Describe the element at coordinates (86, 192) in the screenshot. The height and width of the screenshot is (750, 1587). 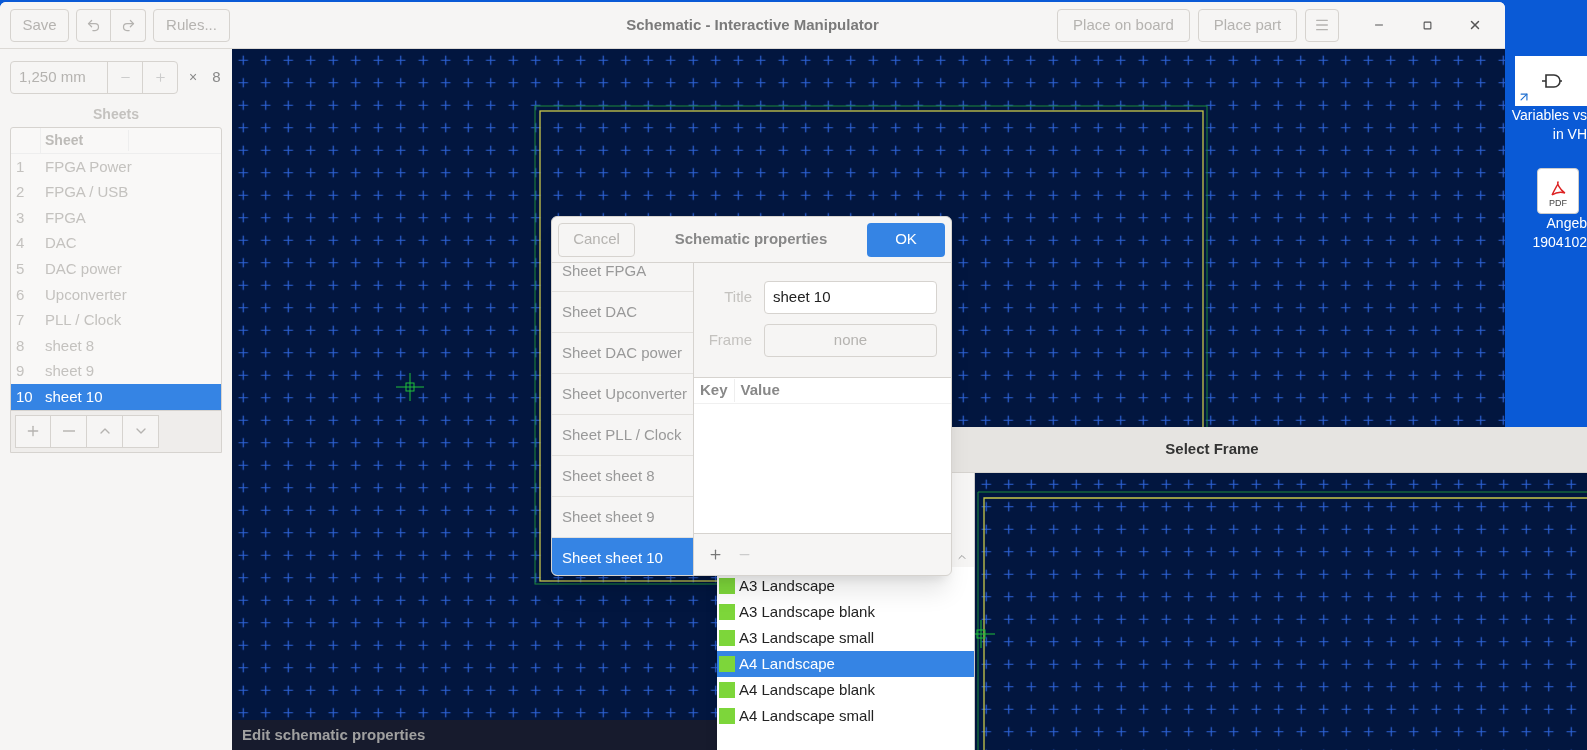
I see `sheet-name: FPGA / USB` at that location.